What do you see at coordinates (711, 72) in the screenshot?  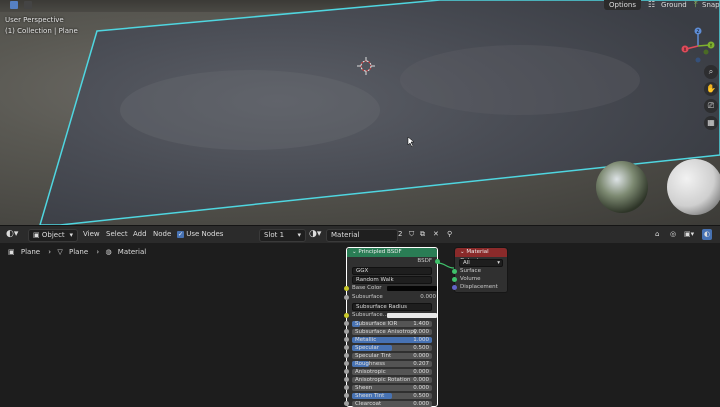 I see `zoom-icon: ⌕` at bounding box center [711, 72].